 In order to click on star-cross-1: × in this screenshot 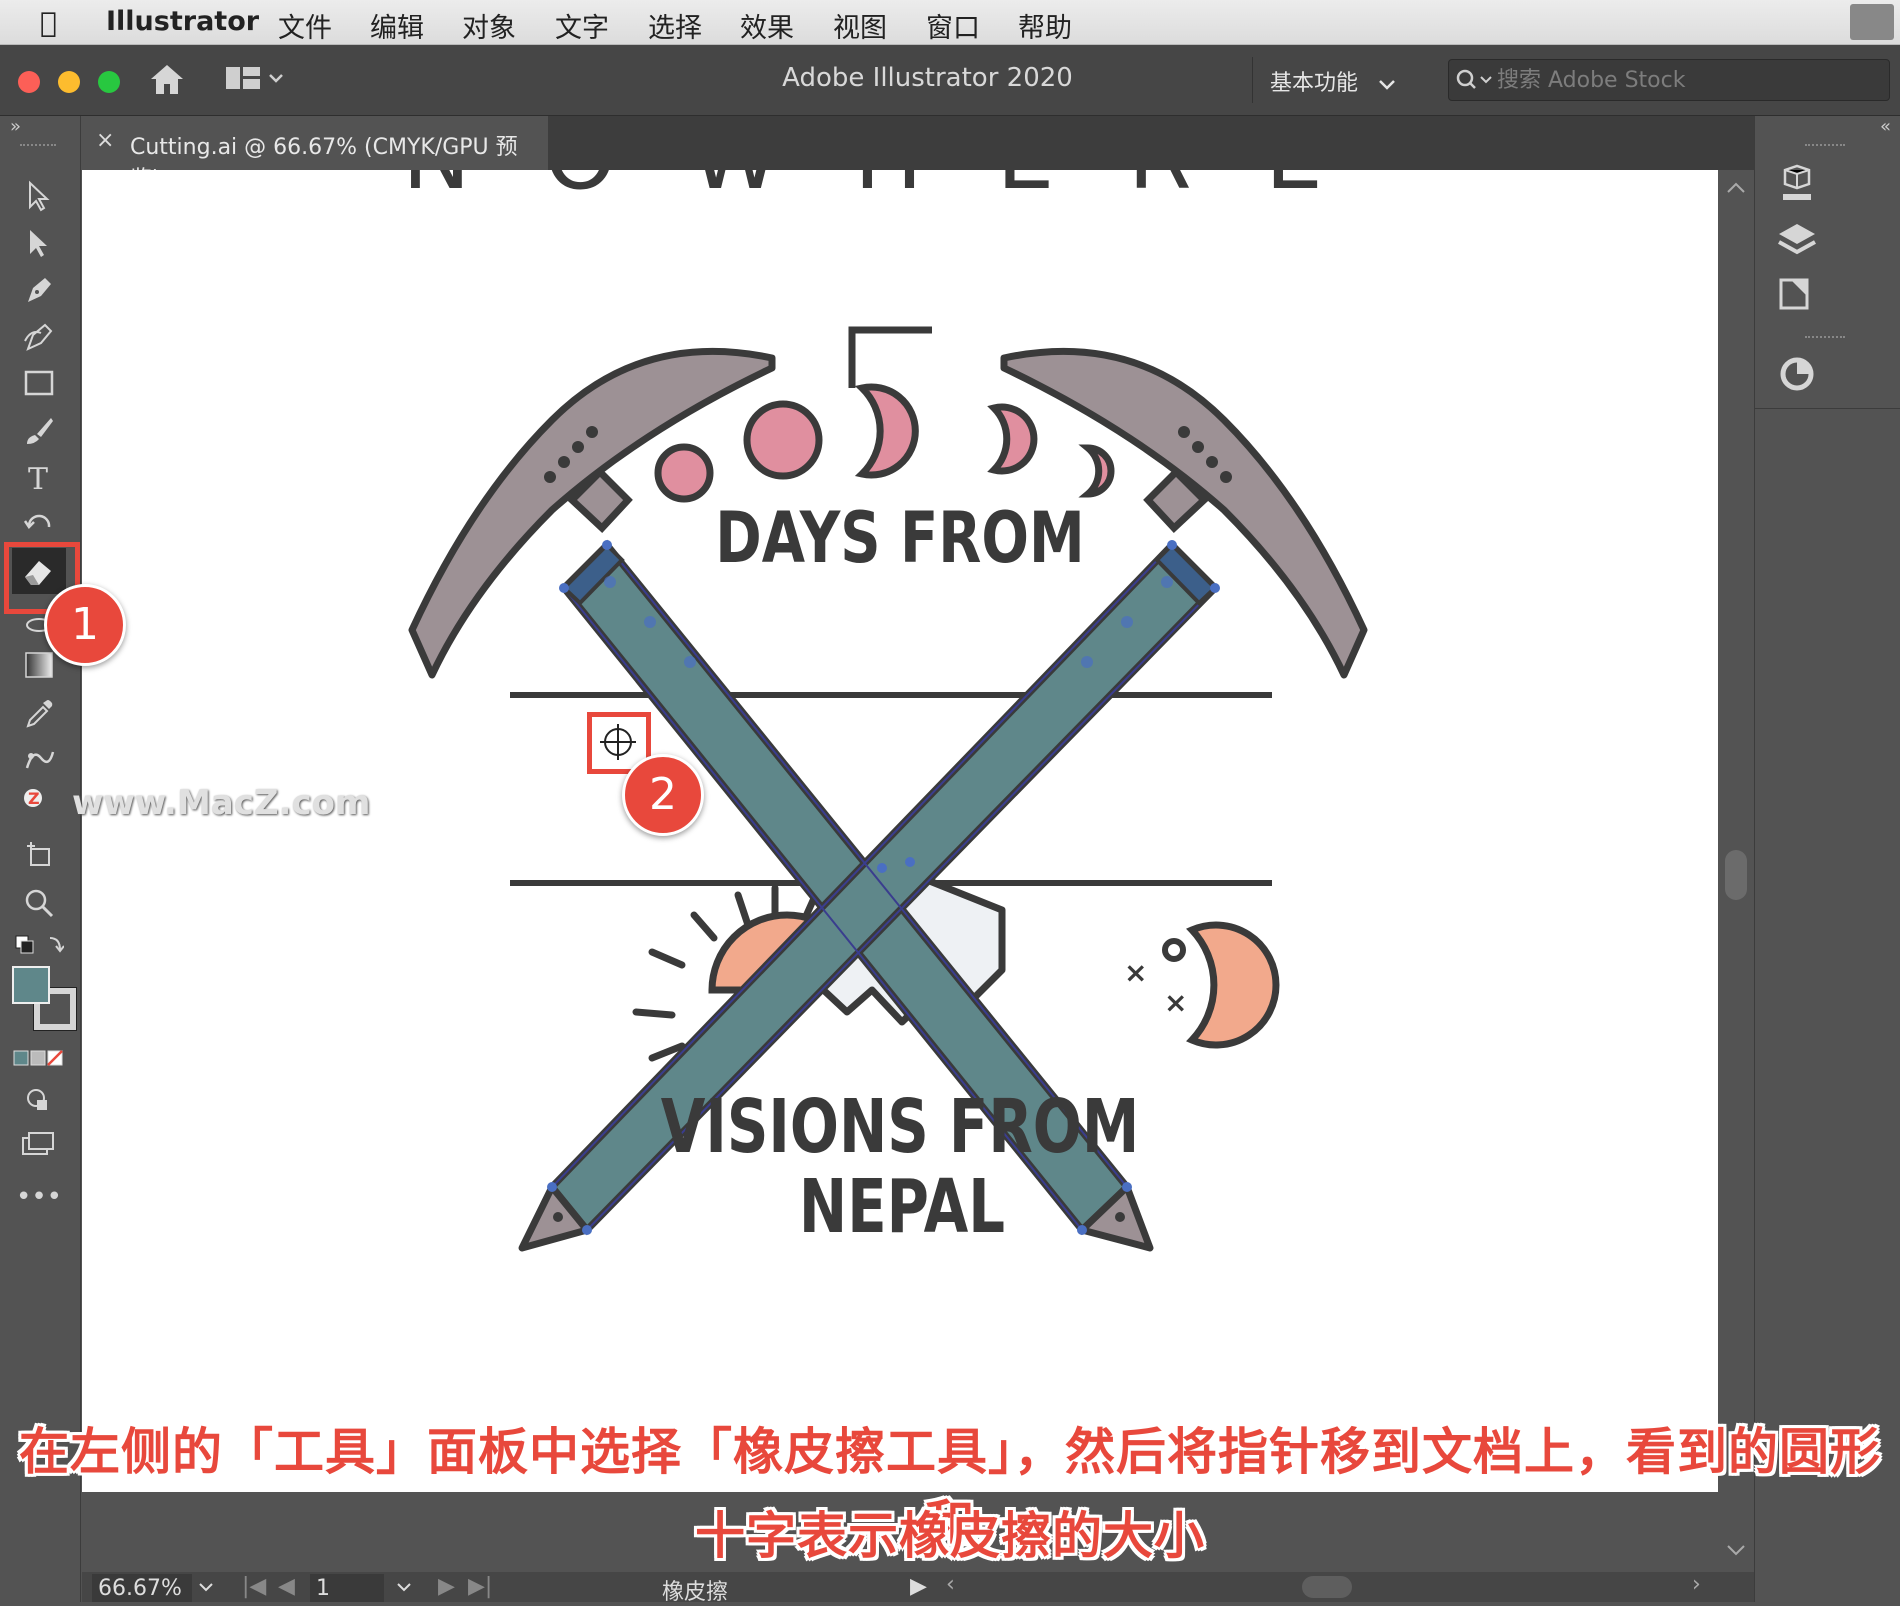, I will do `click(1135, 972)`.